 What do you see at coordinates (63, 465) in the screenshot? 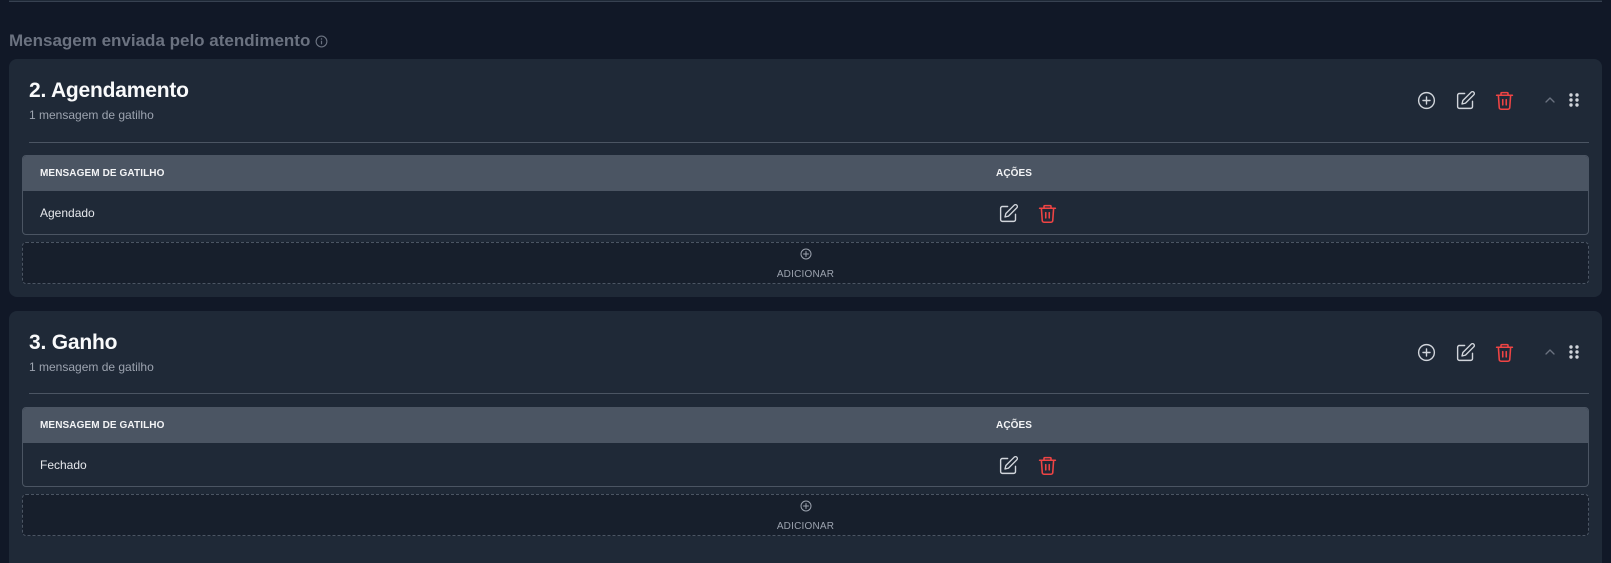
I see `trigger-message-text: Fechado` at bounding box center [63, 465].